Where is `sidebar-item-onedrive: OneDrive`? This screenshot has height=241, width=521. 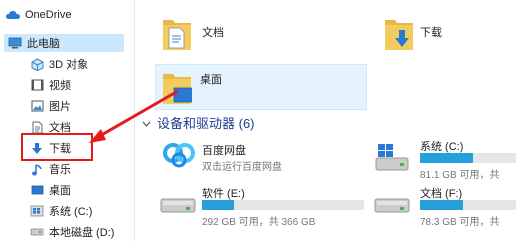
sidebar-item-onedrive: OneDrive is located at coordinates (38, 15).